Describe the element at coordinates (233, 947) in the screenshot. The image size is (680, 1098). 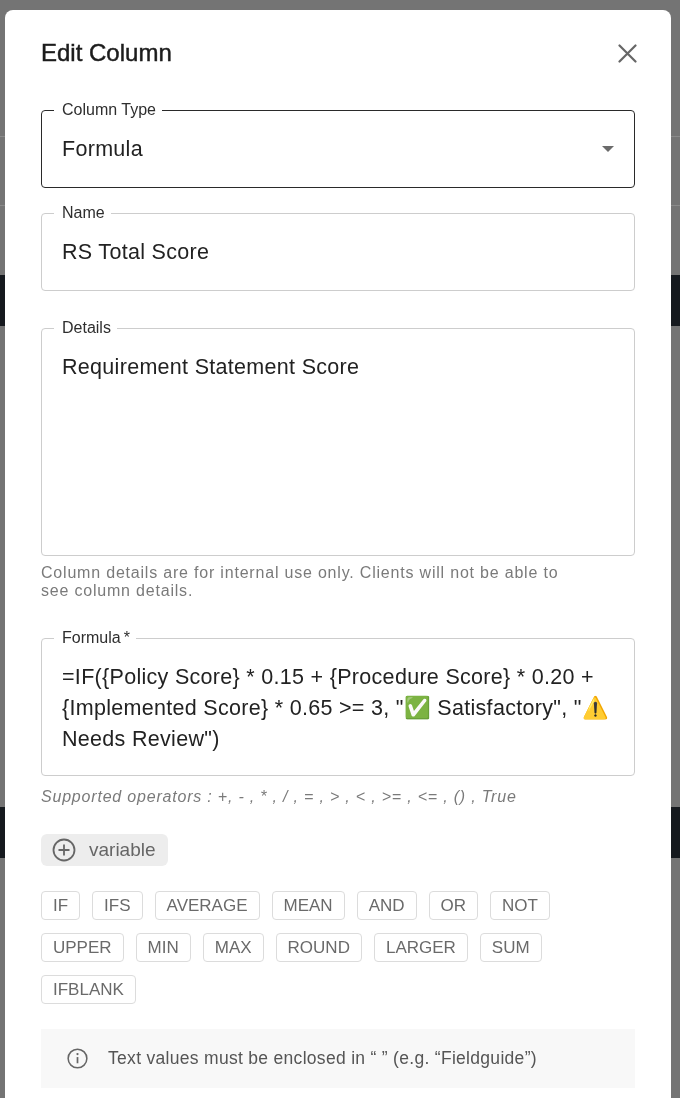
I see `function-chip: MAX` at that location.